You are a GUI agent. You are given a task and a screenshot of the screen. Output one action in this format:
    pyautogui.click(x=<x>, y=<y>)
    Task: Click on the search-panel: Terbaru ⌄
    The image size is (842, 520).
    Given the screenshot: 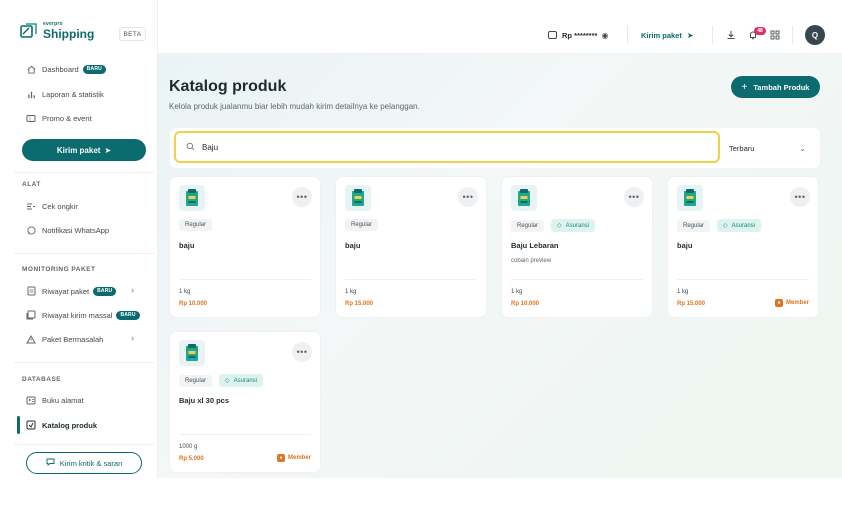 What is the action you would take?
    pyautogui.click(x=495, y=148)
    